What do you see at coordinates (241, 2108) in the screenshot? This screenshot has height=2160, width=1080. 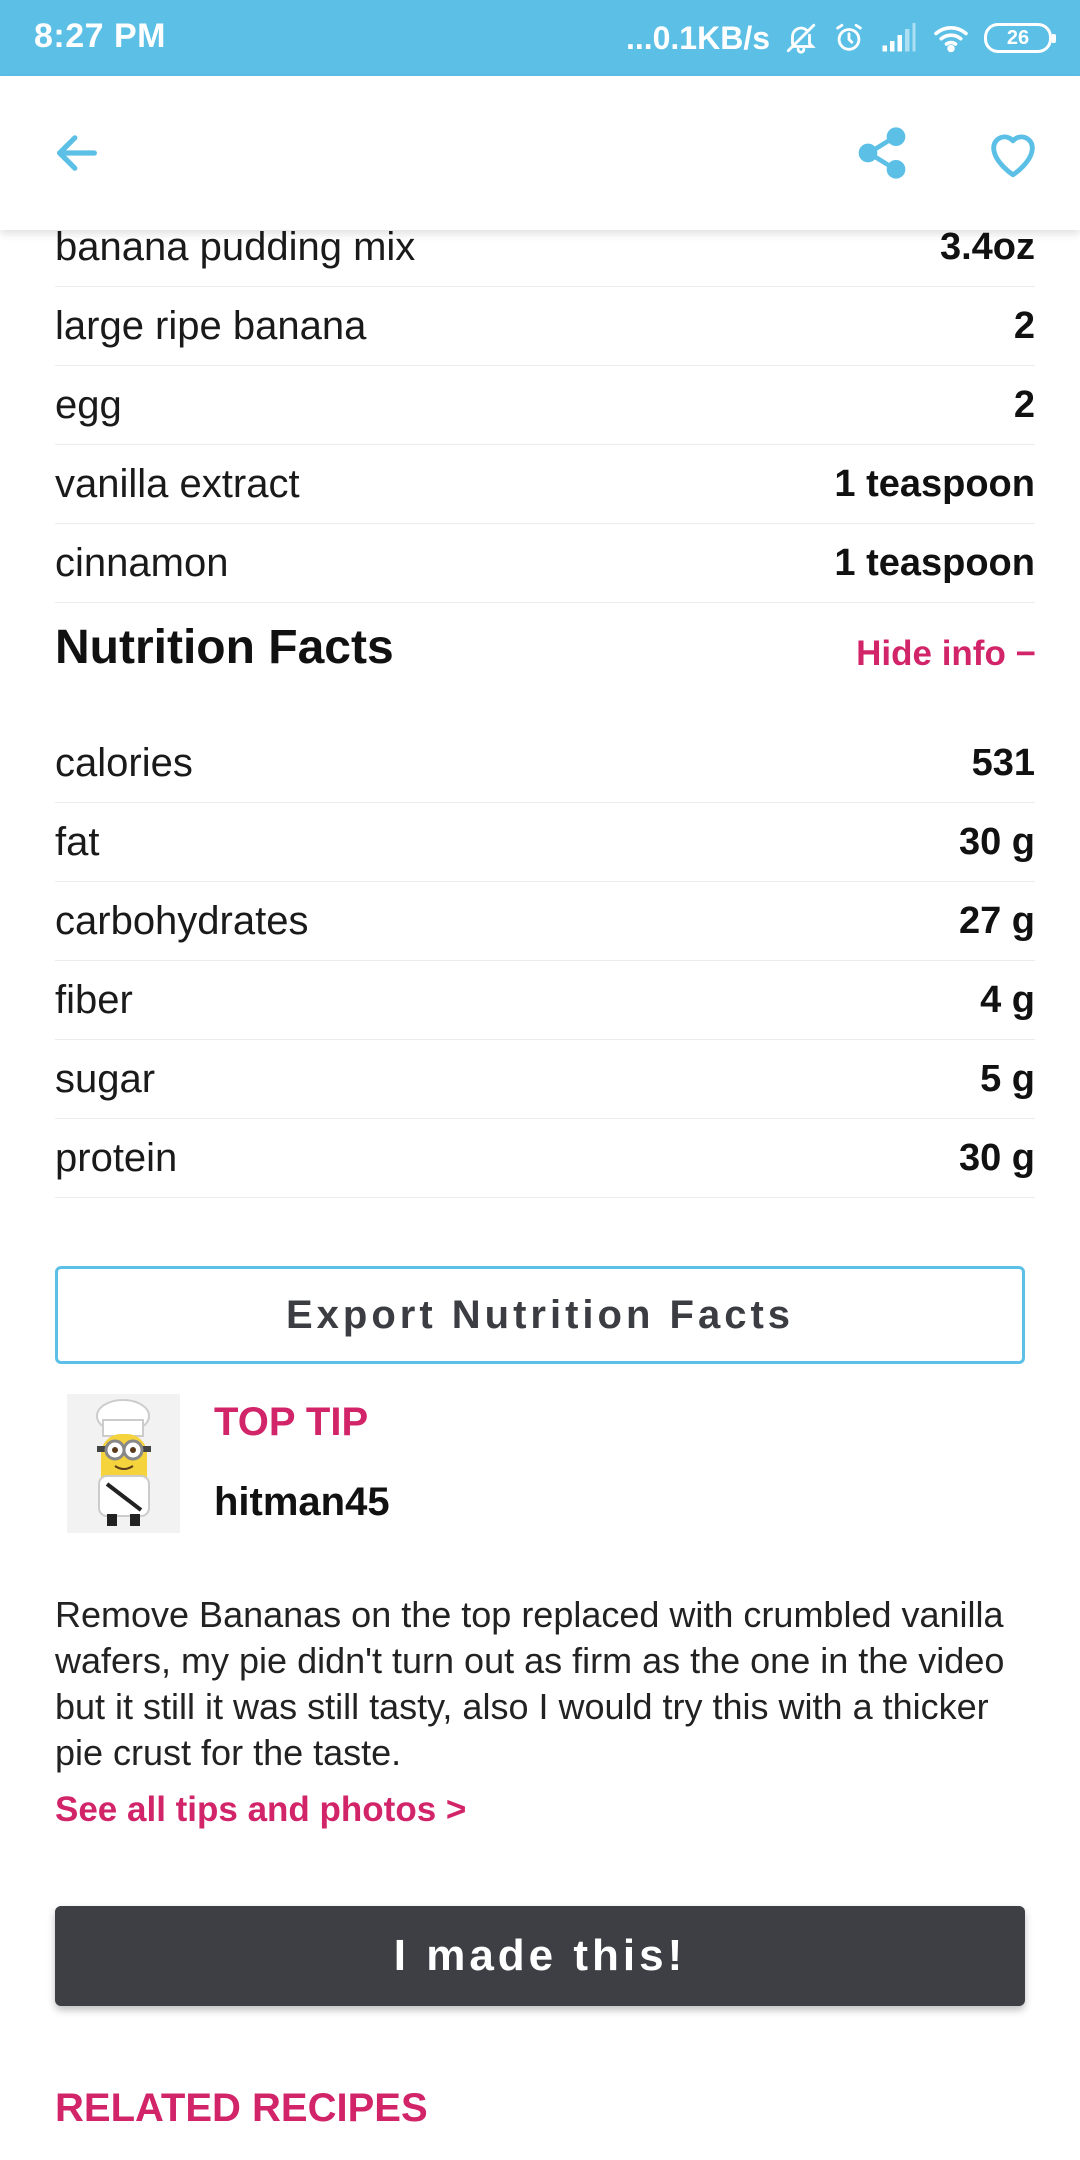 I see `related-recipes-heading: RELATED RECIPES` at bounding box center [241, 2108].